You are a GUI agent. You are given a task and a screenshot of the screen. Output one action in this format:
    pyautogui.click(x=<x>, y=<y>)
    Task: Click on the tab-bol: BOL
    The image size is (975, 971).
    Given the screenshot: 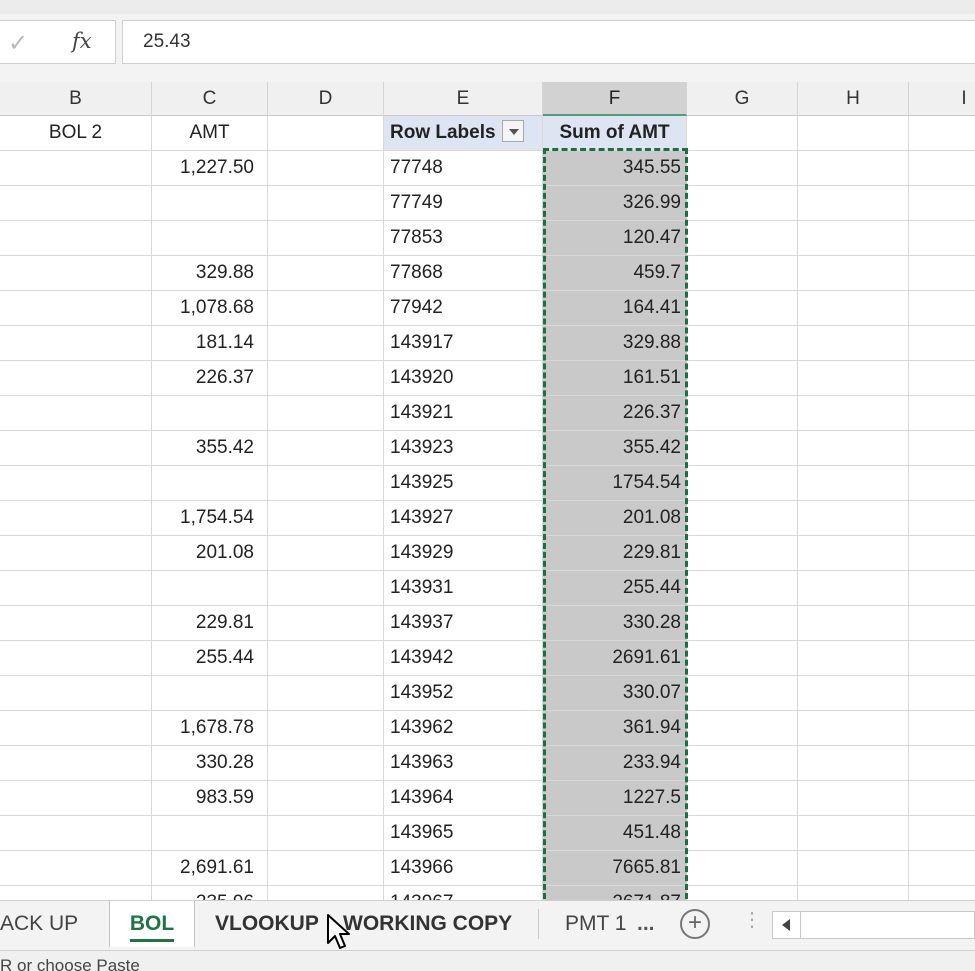 What is the action you would take?
    pyautogui.click(x=152, y=924)
    